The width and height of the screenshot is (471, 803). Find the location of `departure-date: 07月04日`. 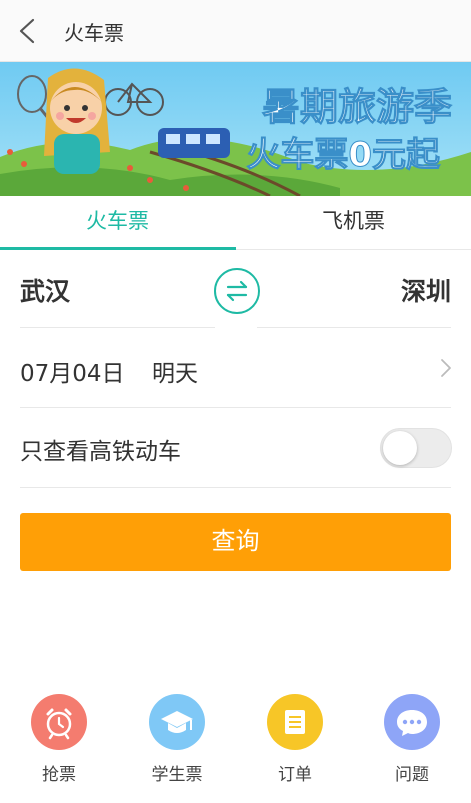

departure-date: 07月04日 is located at coordinates (72, 374).